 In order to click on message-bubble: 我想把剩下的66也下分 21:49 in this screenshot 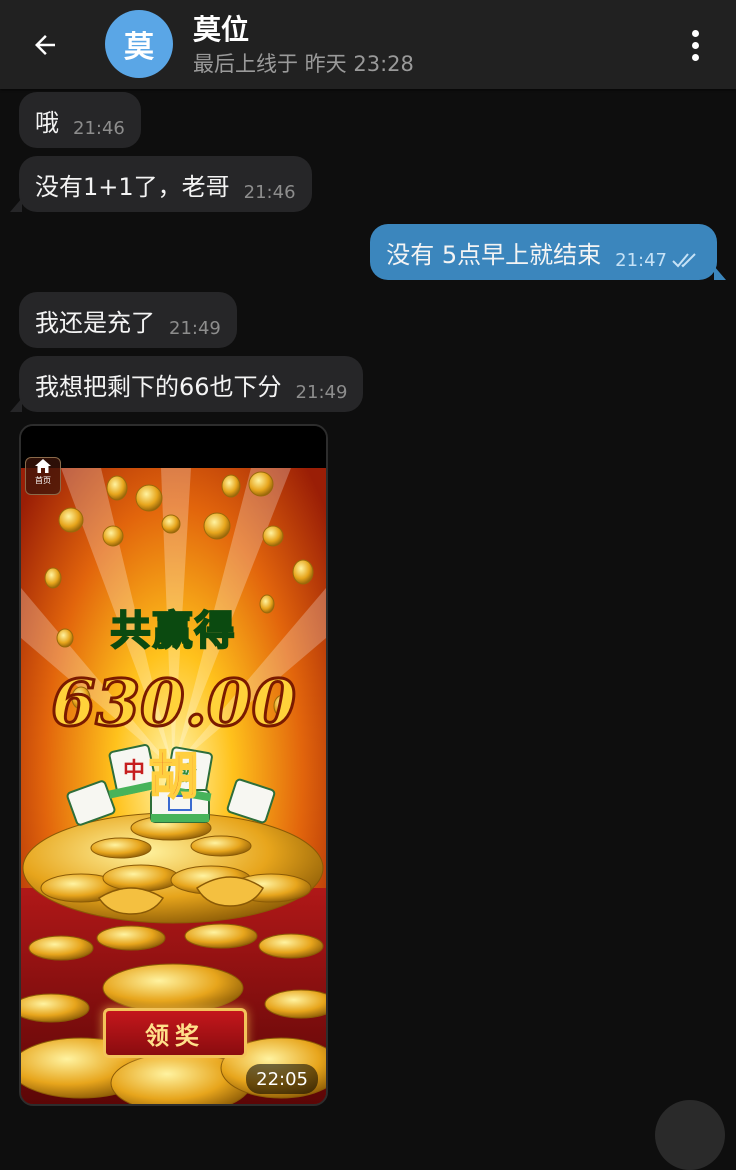, I will do `click(186, 384)`.